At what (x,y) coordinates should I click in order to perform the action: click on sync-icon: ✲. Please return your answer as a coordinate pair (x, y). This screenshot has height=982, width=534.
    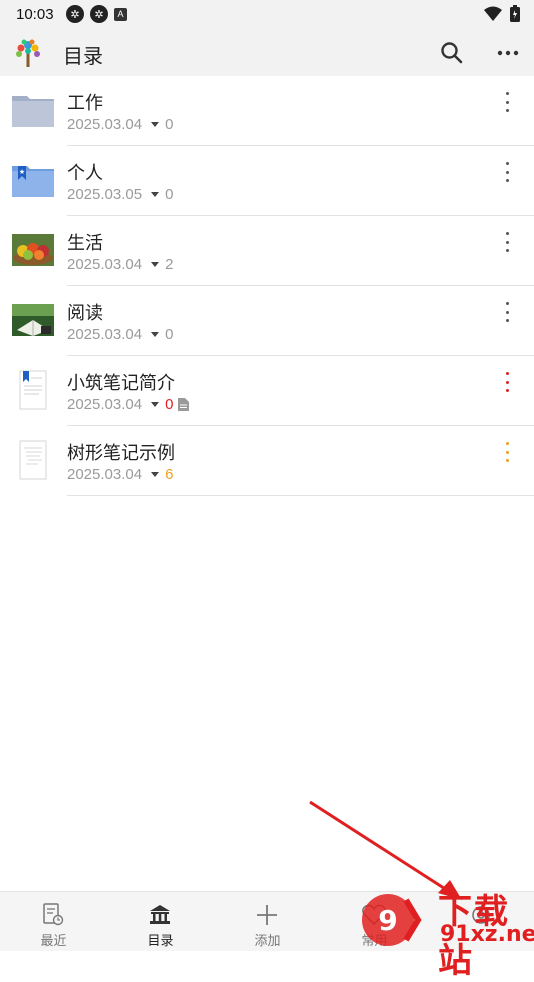
    Looking at the image, I should click on (75, 14).